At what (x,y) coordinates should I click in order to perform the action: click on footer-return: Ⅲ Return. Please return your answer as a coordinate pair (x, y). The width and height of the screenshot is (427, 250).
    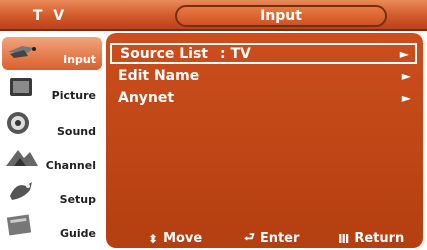
    Looking at the image, I should click on (371, 238).